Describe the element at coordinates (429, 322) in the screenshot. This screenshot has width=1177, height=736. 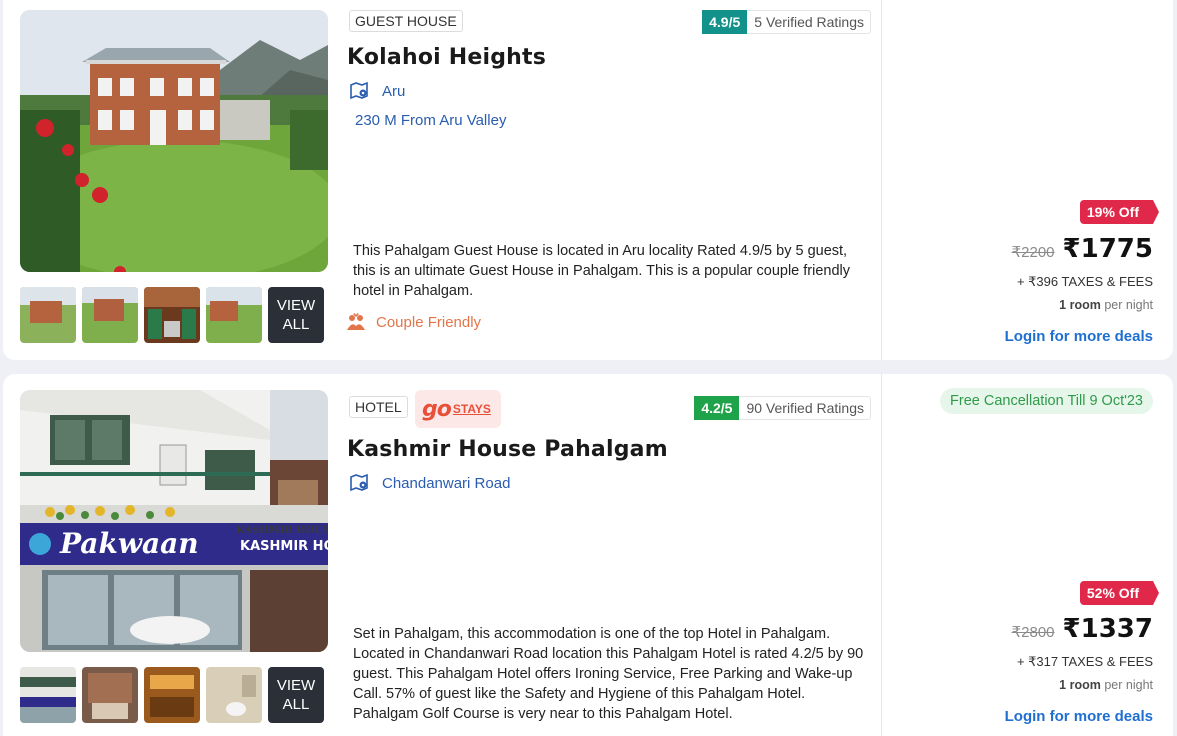
I see `feature-label: Couple Friendly` at that location.